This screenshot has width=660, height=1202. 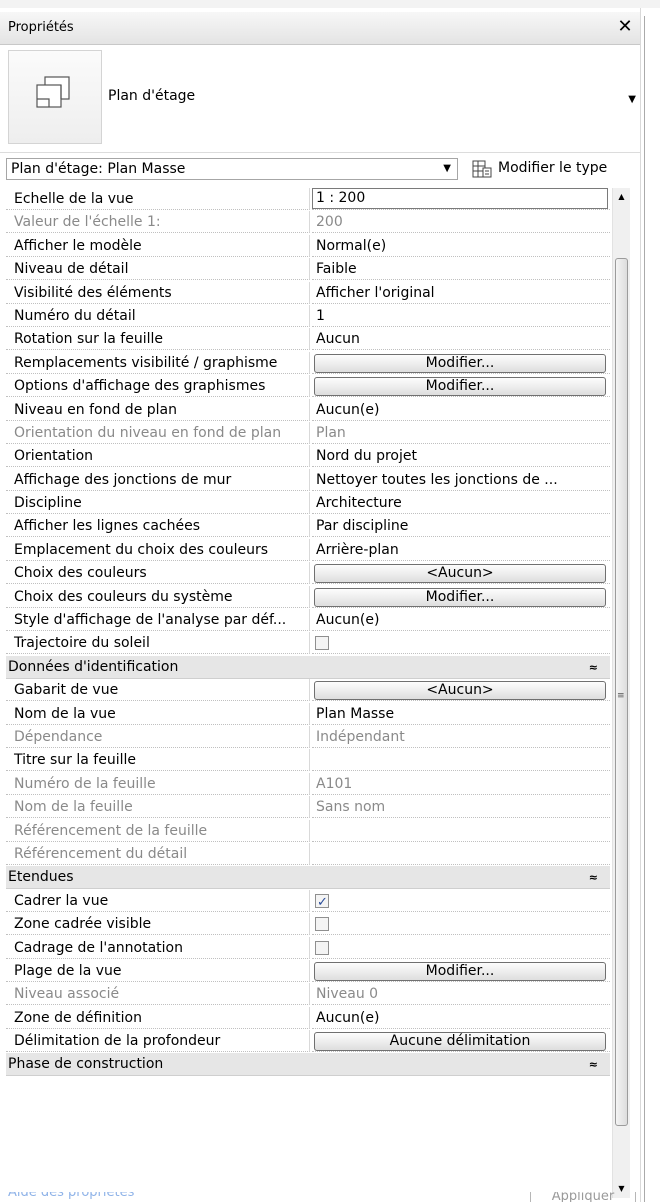 What do you see at coordinates (553, 168) in the screenshot?
I see `edit-type-label: Modifier le type` at bounding box center [553, 168].